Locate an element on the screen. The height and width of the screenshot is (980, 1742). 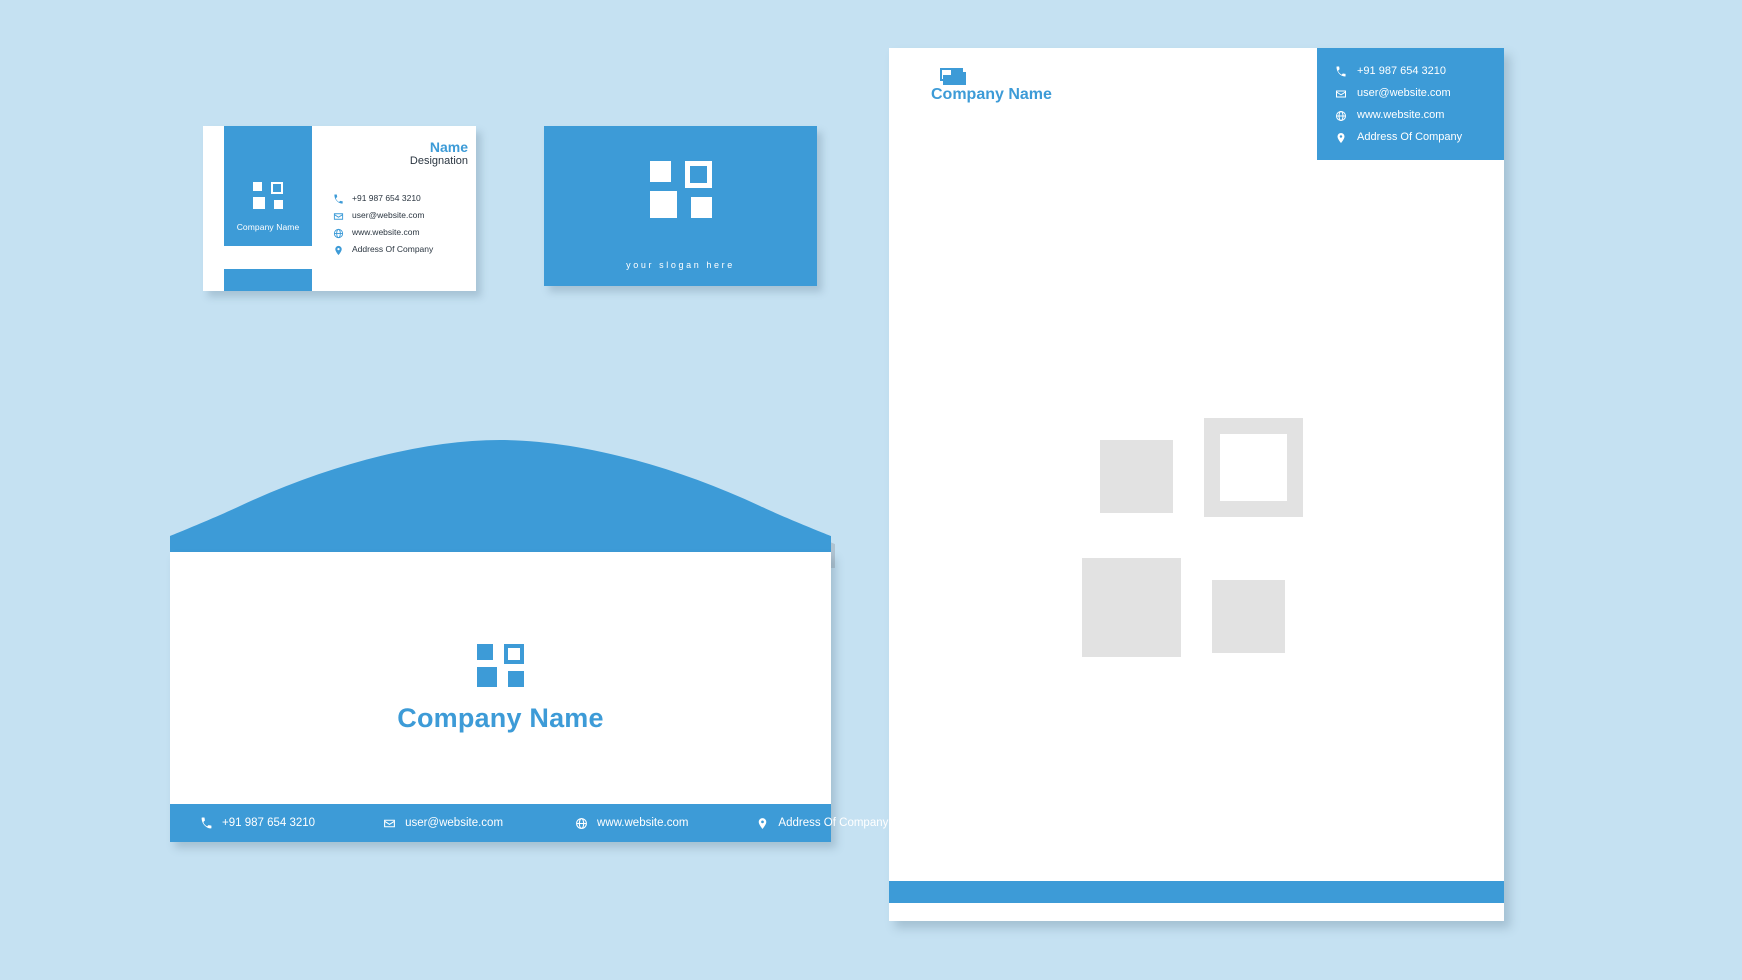
card-front-company-name: Company Name is located at coordinates (268, 227).